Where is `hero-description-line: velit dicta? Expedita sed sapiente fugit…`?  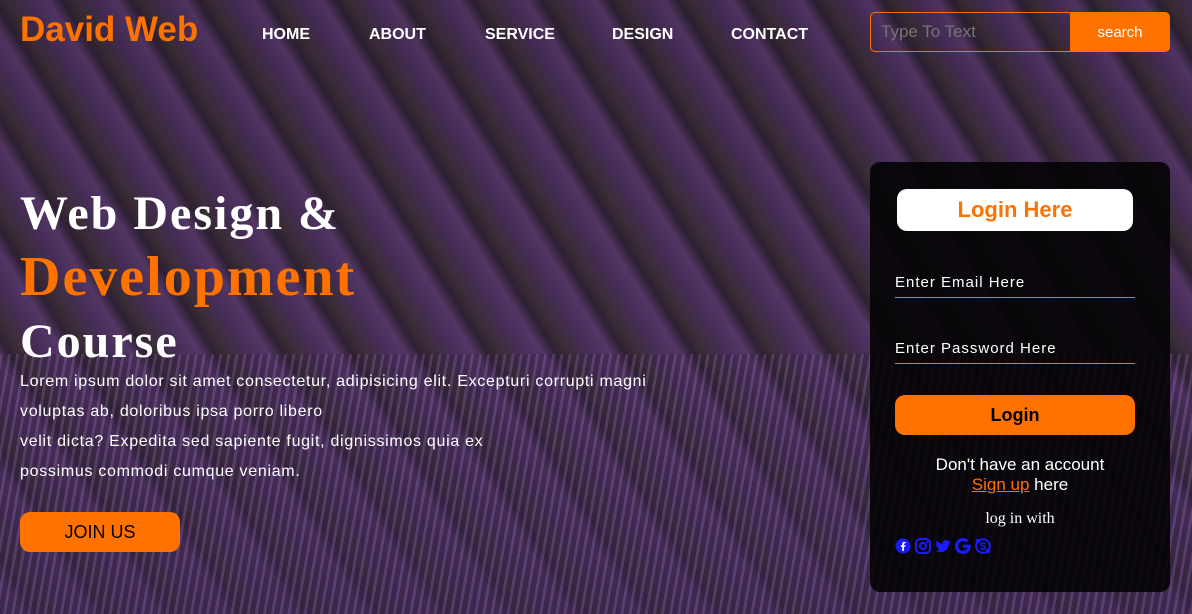
hero-description-line: velit dicta? Expedita sed sapiente fugit… is located at coordinates (252, 441).